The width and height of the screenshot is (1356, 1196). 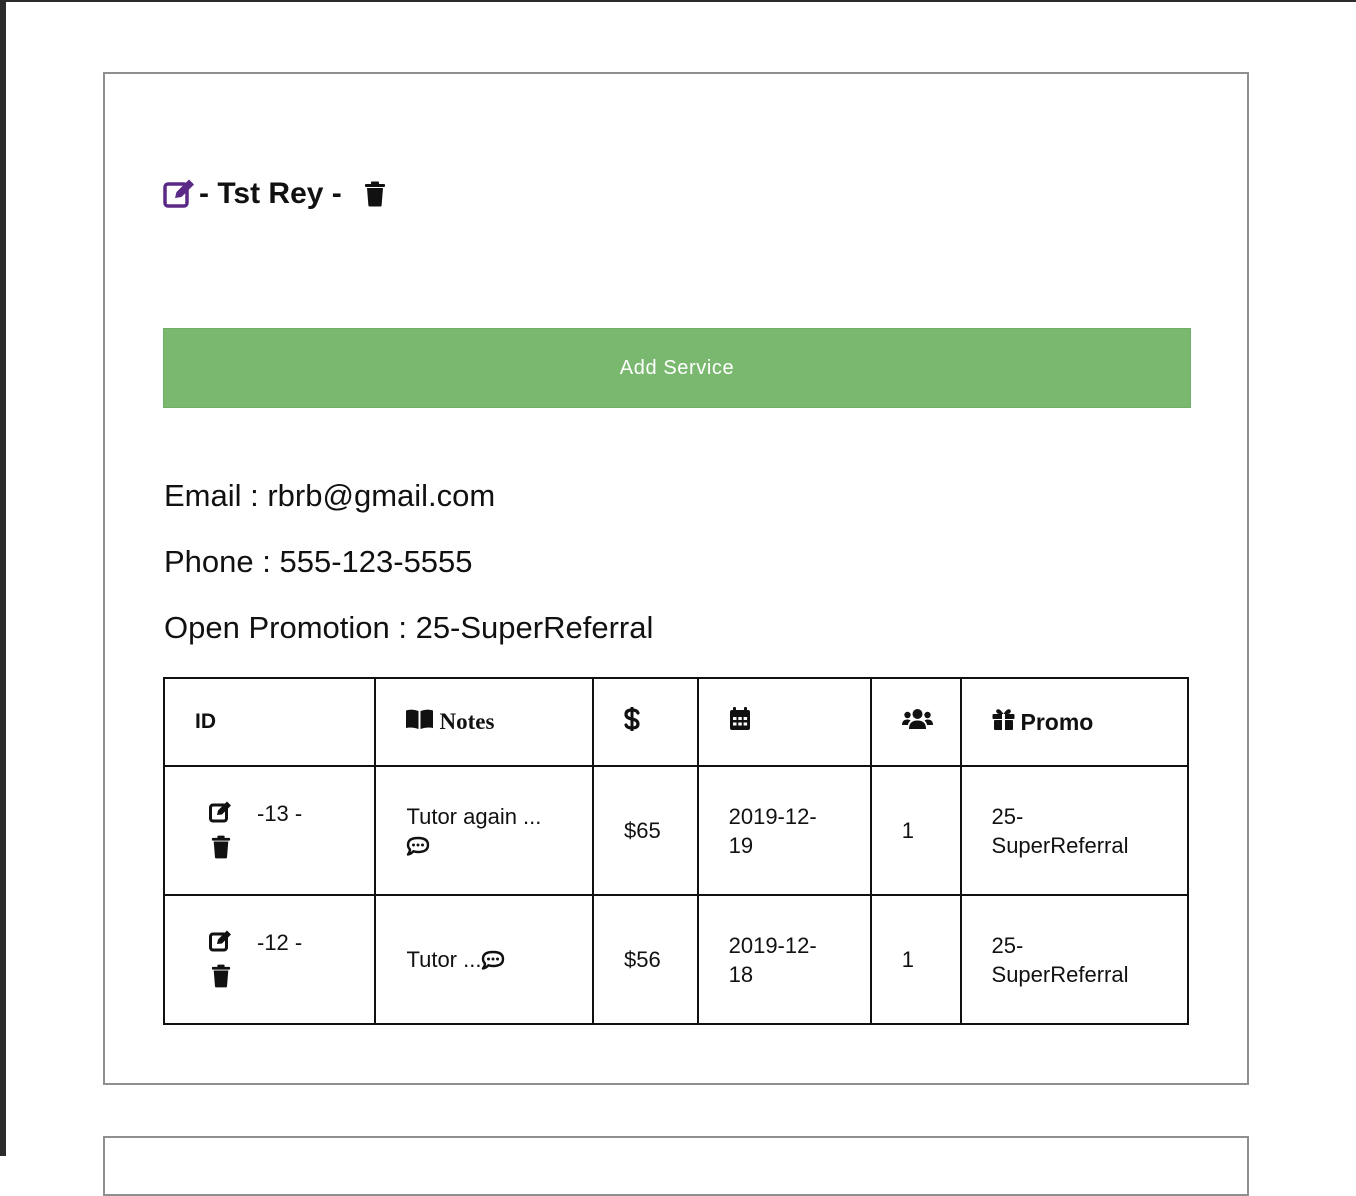 What do you see at coordinates (280, 942) in the screenshot?
I see `service-id: -12 -` at bounding box center [280, 942].